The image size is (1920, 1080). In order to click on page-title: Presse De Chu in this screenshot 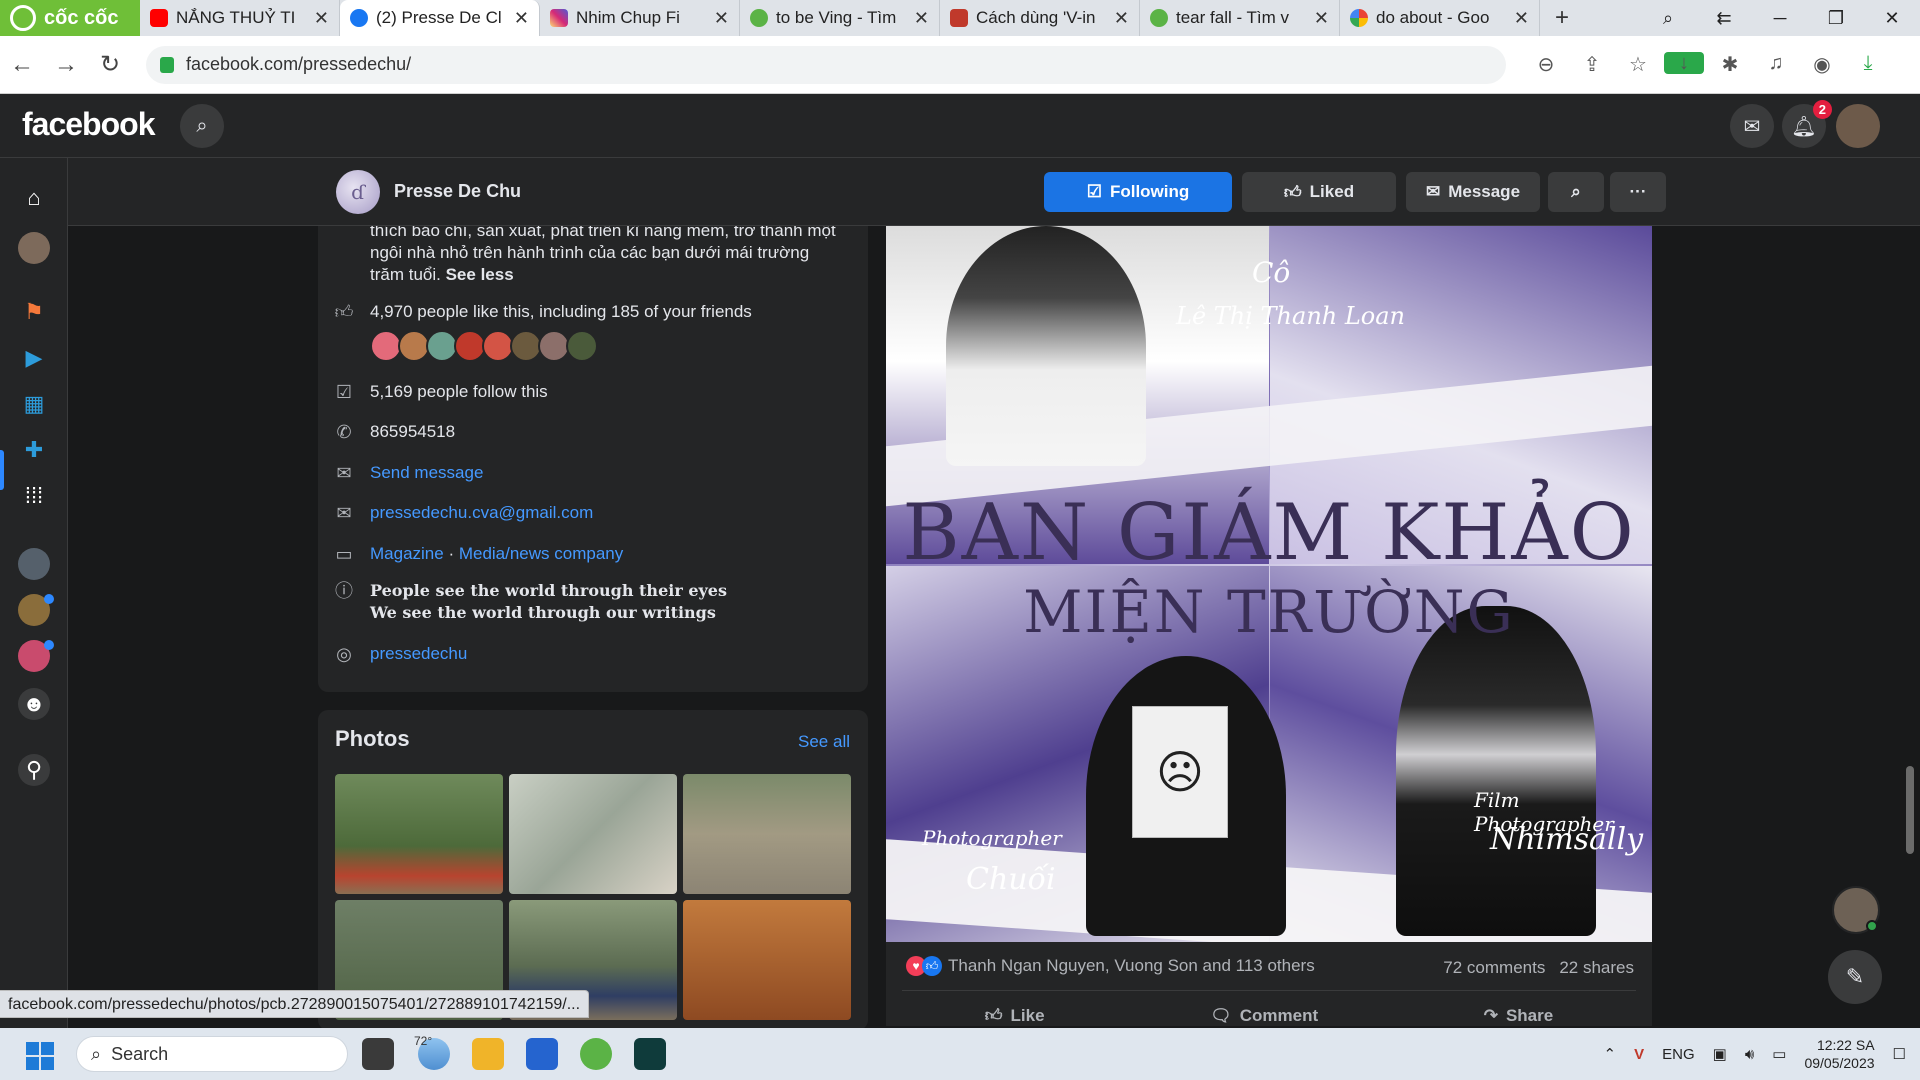, I will do `click(457, 191)`.